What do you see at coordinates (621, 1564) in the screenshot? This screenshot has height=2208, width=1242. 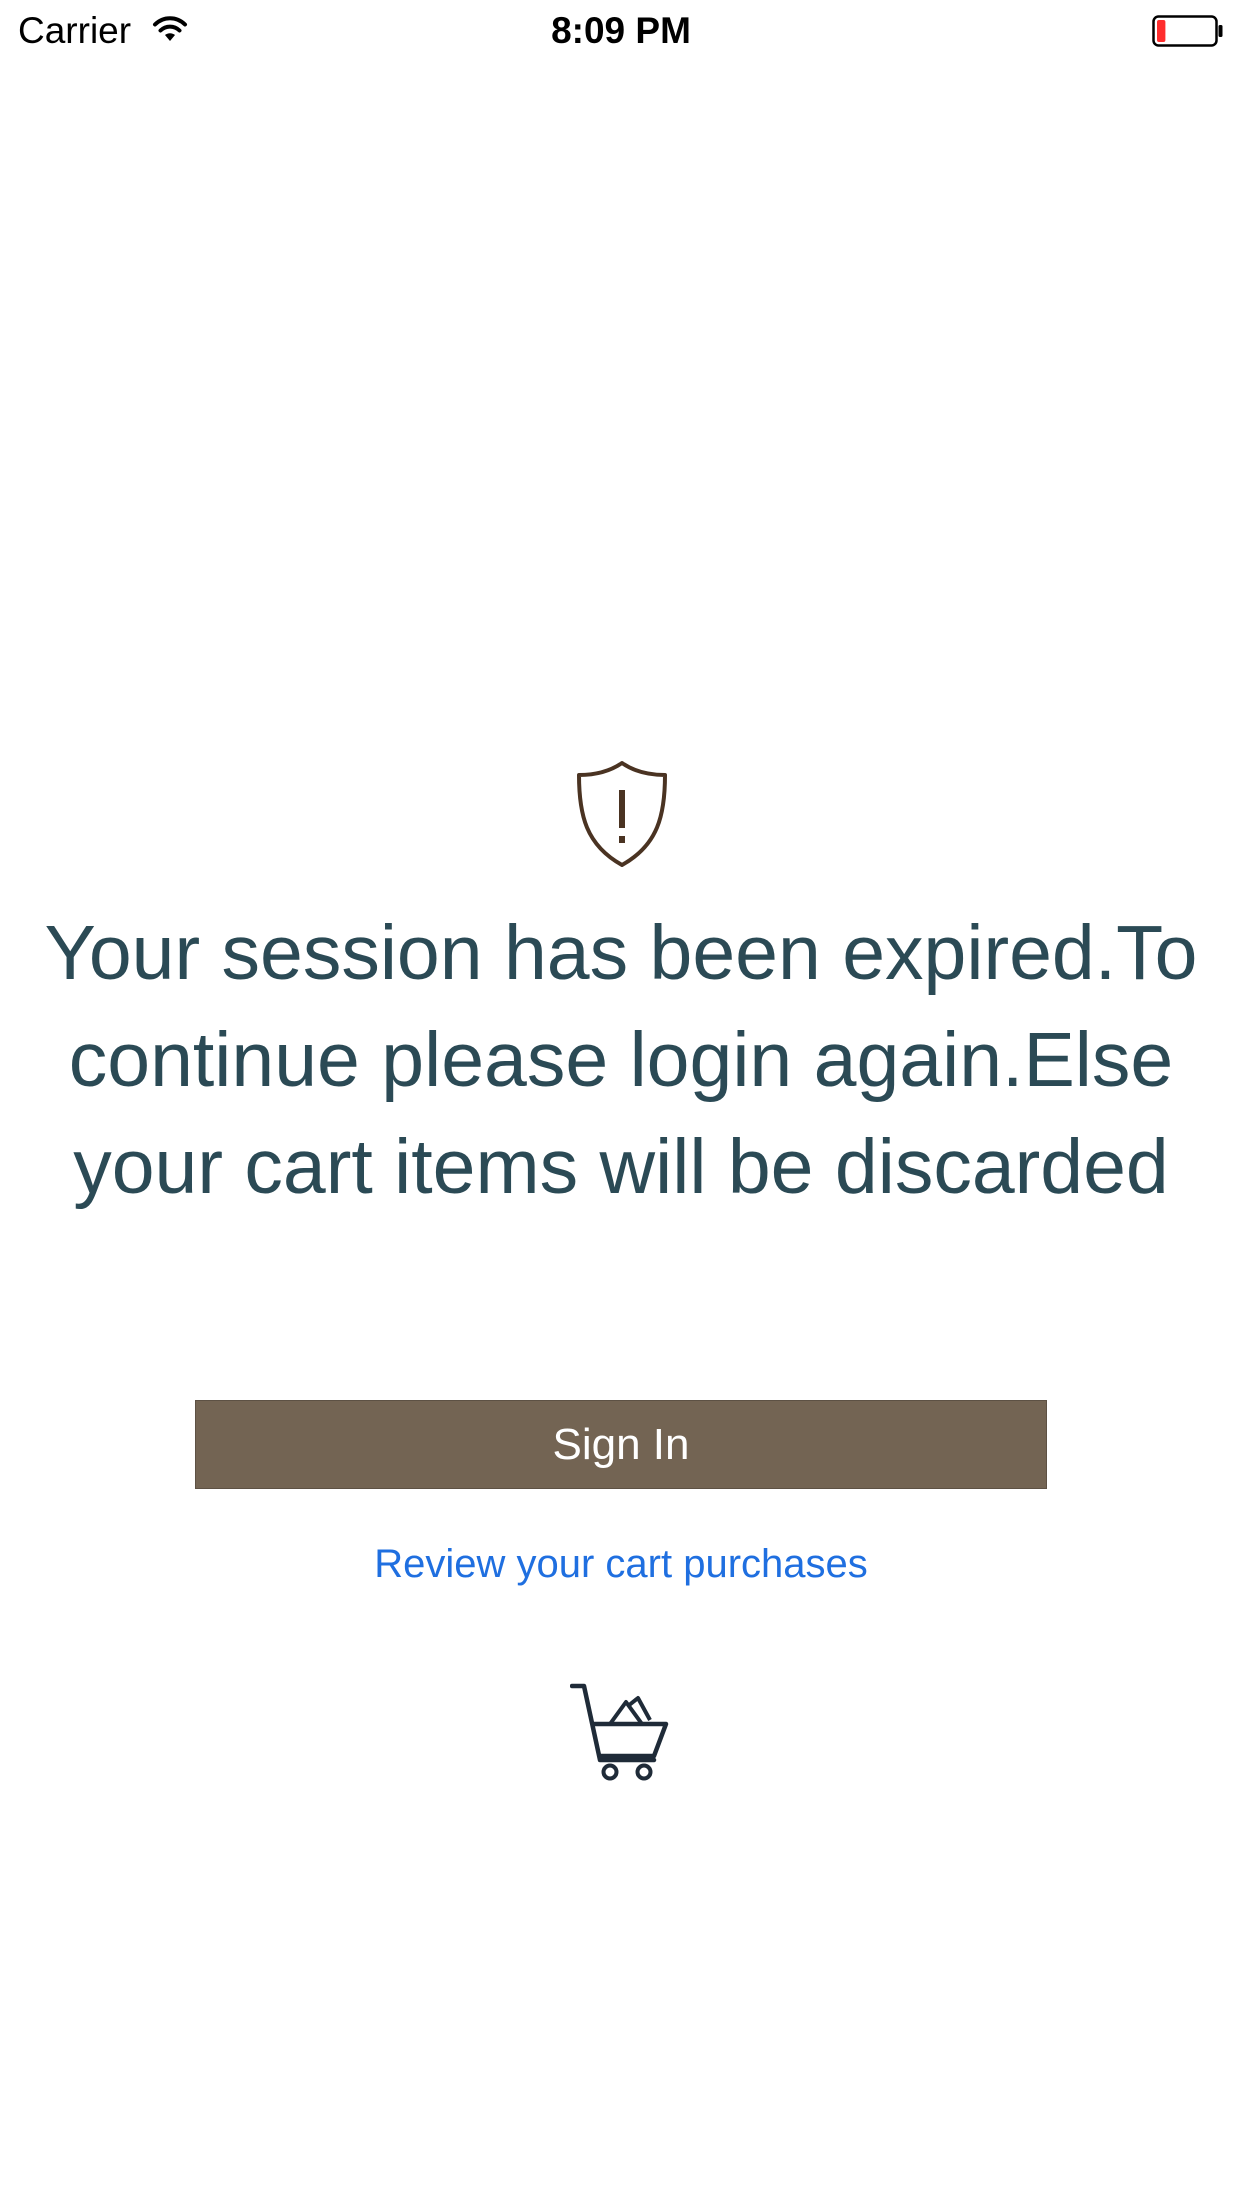 I see `review-cart-link: Review your cart purchases` at bounding box center [621, 1564].